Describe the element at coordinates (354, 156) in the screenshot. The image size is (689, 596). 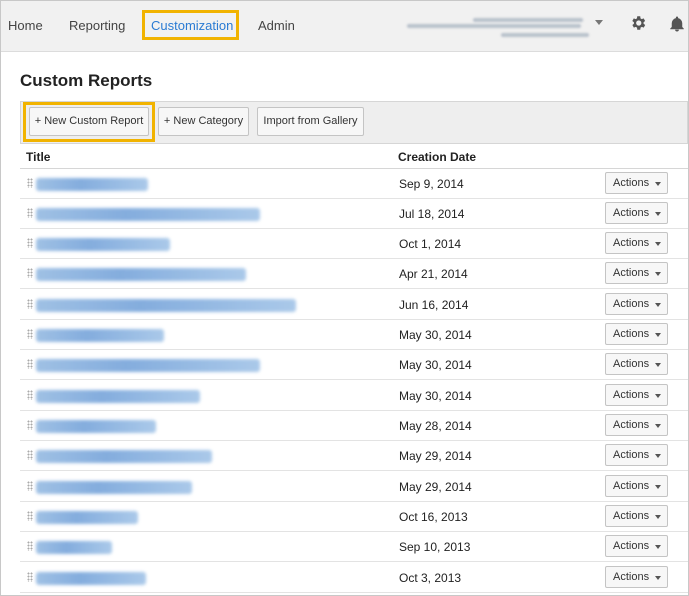
I see `table-header: Title Creation Date` at that location.